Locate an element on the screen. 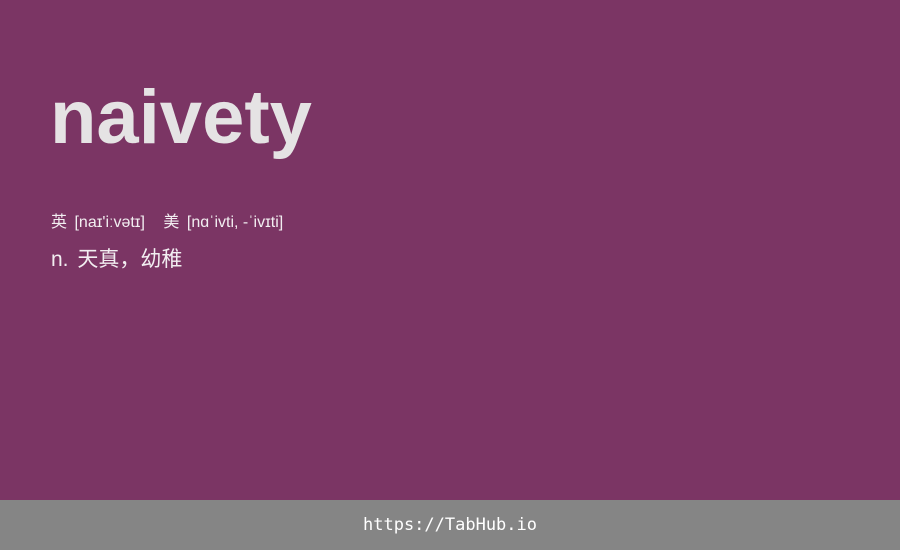 The image size is (900, 550). phonetic-row: 英 [naɪ'iːvətɪ] 美 [nɑˈivti, -ˈivɪti] is located at coordinates (174, 223).